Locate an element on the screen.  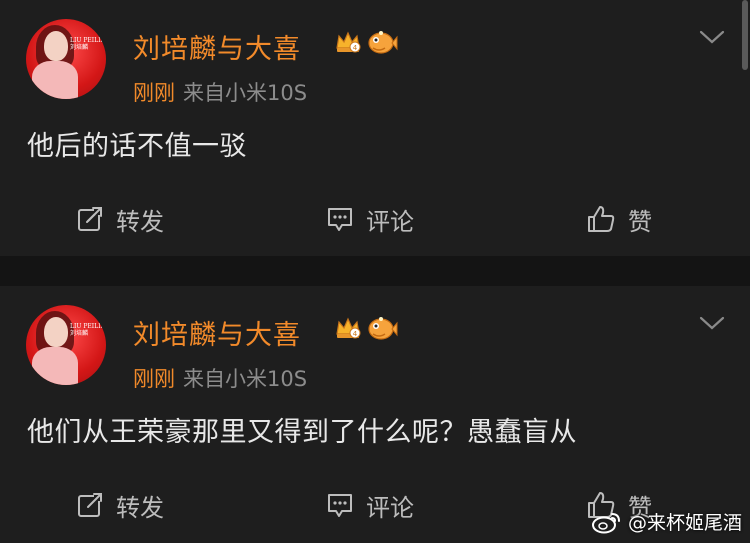
watermark-text: @来杯姬尾酒 is located at coordinates (684, 523).